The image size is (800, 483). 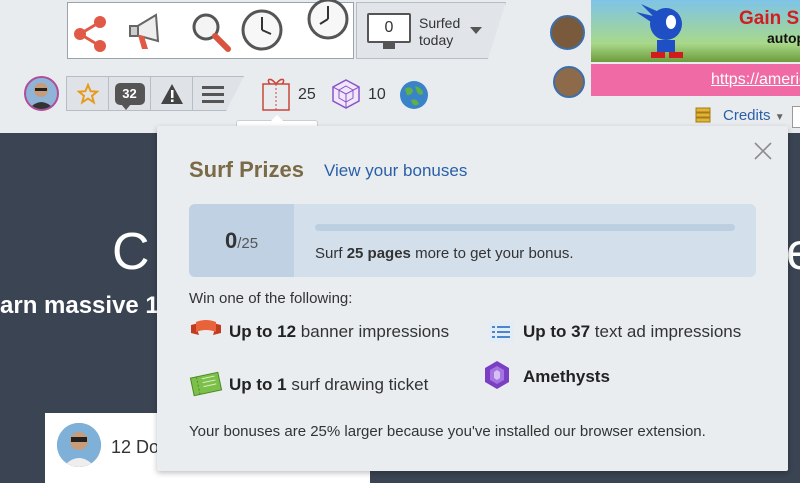 I want to click on prize-2-bold: Up to 1, so click(x=258, y=384).